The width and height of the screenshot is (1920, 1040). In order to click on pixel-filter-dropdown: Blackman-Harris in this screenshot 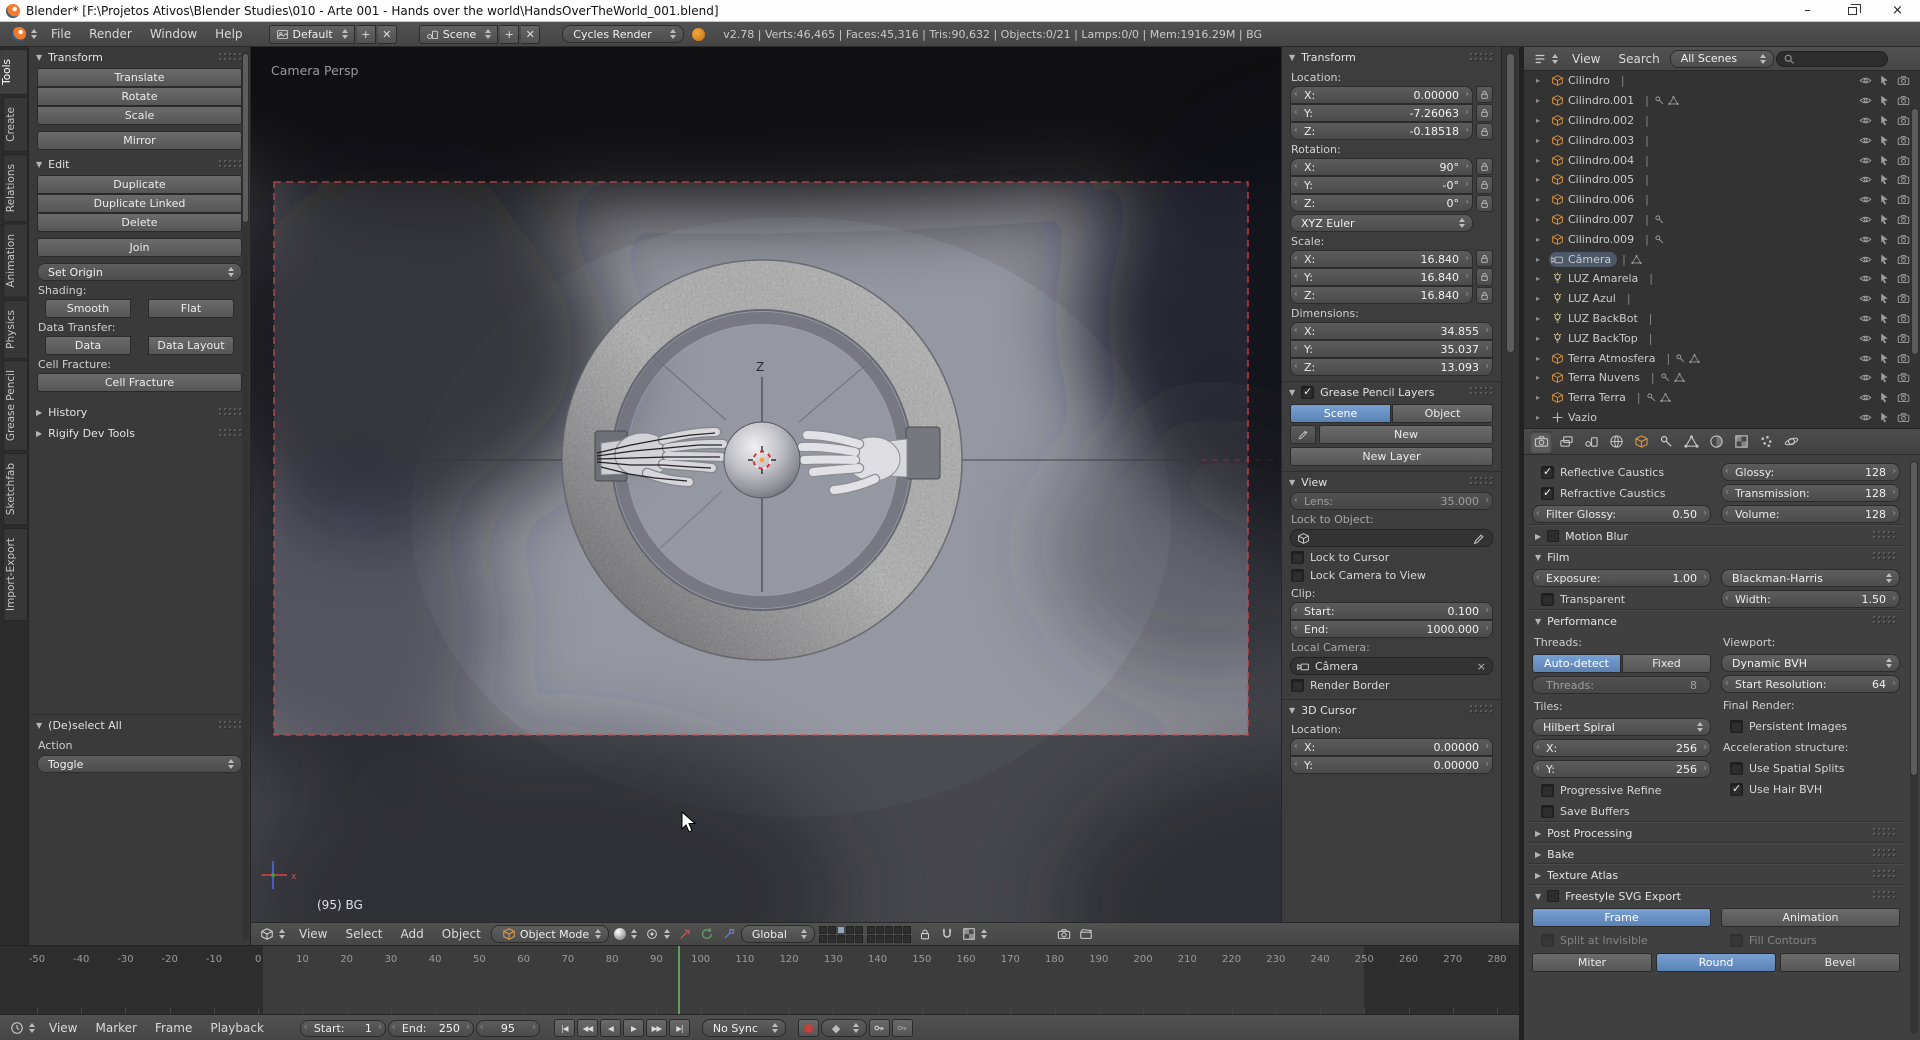, I will do `click(1810, 578)`.